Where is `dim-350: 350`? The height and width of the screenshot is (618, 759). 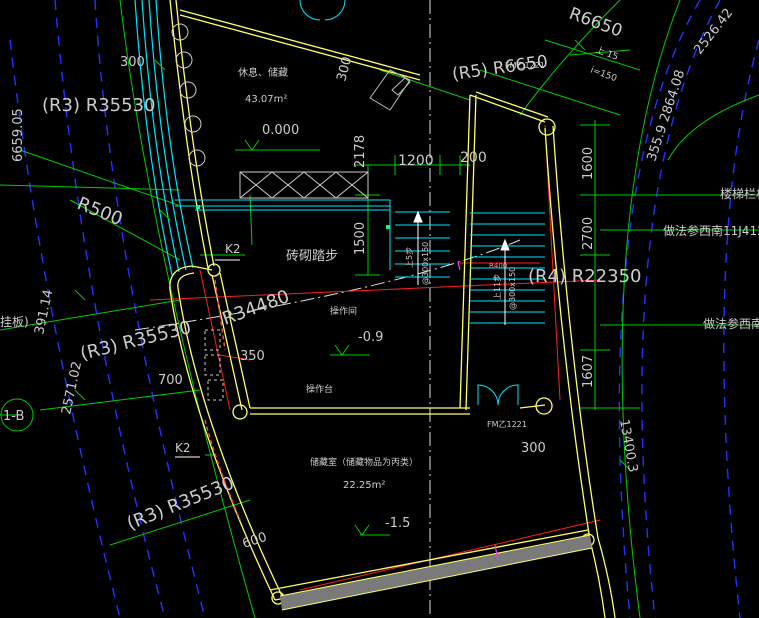
dim-350: 350 is located at coordinates (252, 356).